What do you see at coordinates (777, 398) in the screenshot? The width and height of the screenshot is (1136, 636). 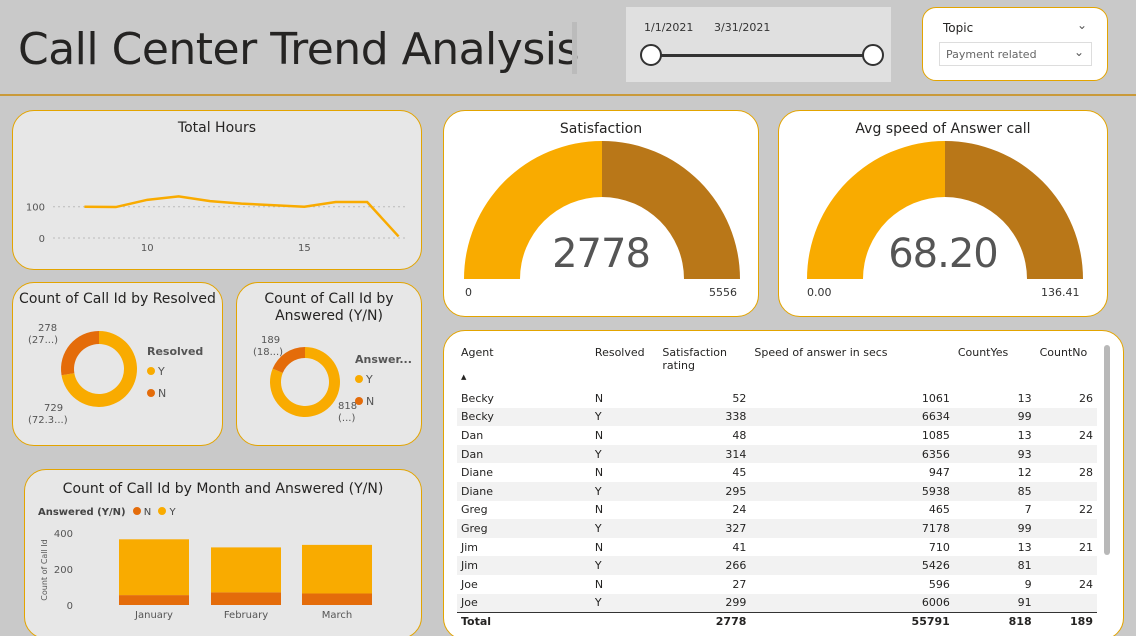 I see `table-row: Becky N 52 1061 13 26` at bounding box center [777, 398].